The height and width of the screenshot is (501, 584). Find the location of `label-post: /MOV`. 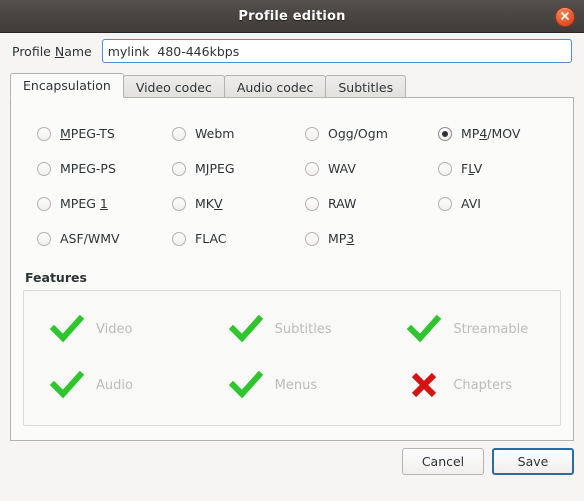

label-post: /MOV is located at coordinates (504, 133).